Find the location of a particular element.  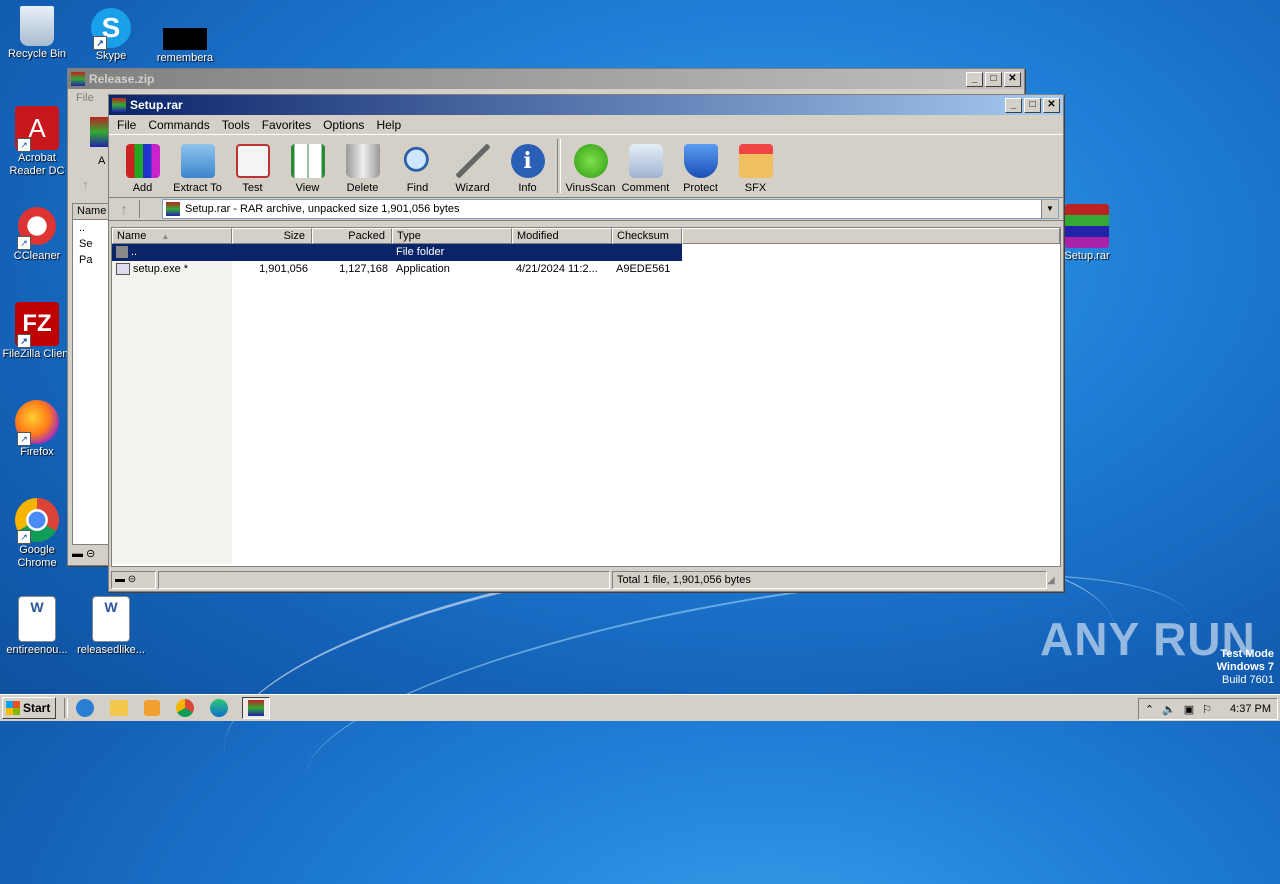

up-arrow-icon: ↑ is located at coordinates (85, 184).